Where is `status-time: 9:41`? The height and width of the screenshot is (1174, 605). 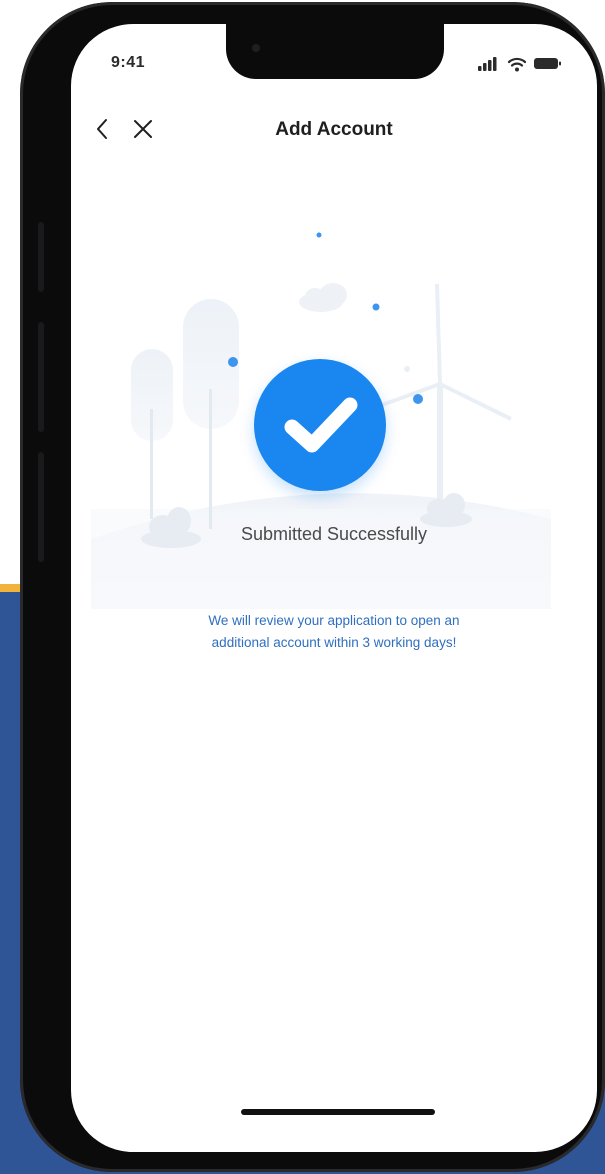
status-time: 9:41 is located at coordinates (128, 62).